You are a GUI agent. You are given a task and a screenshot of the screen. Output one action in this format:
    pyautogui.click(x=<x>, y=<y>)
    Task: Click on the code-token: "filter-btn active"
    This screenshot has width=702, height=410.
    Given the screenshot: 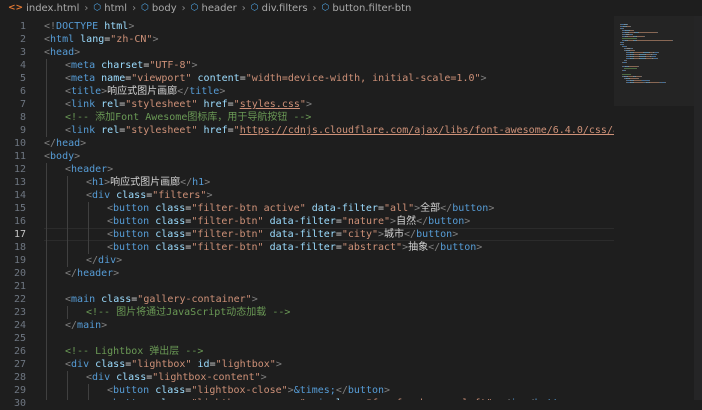 What is the action you would take?
    pyautogui.click(x=248, y=208)
    